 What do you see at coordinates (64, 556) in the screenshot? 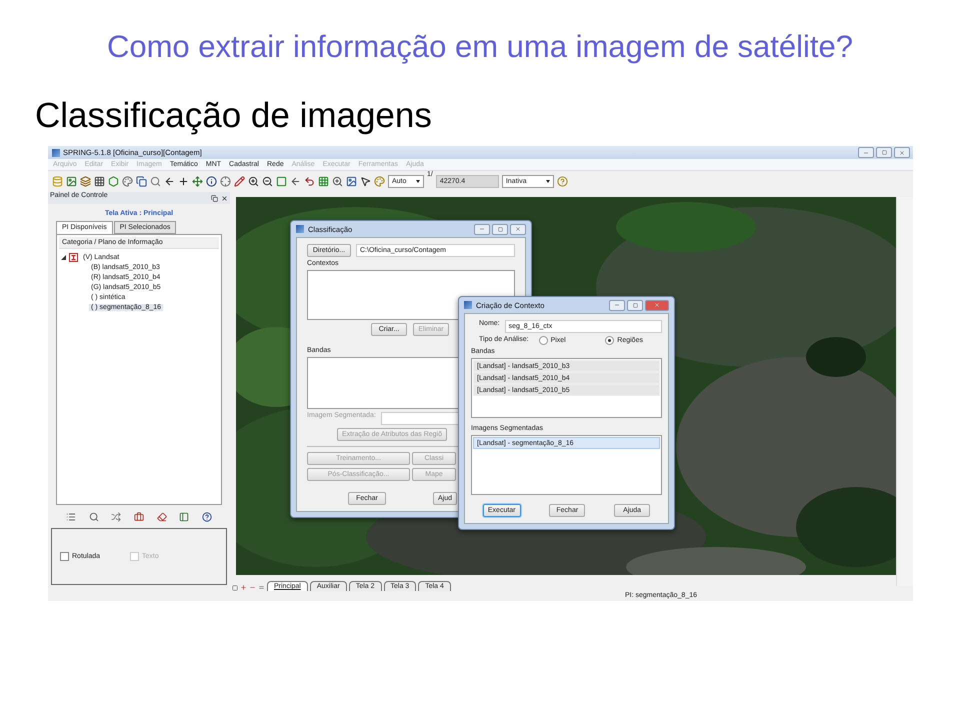
I see `checkbox` at bounding box center [64, 556].